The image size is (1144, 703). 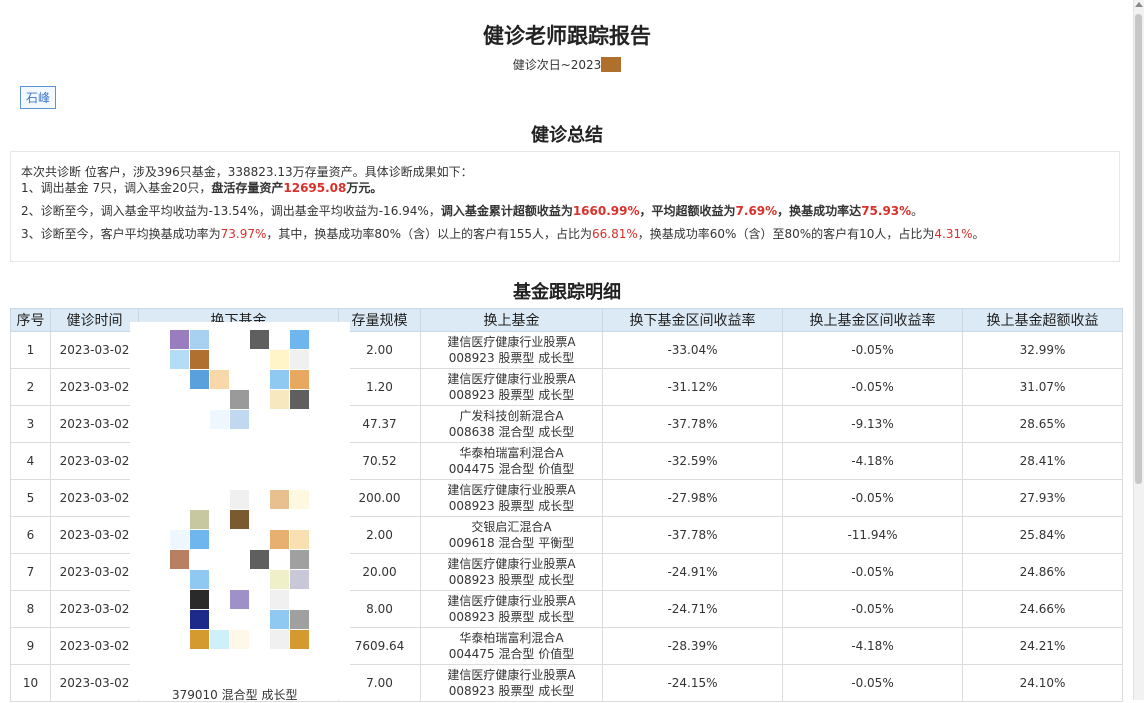 What do you see at coordinates (379, 387) in the screenshot?
I see `cell-scale: 1.20` at bounding box center [379, 387].